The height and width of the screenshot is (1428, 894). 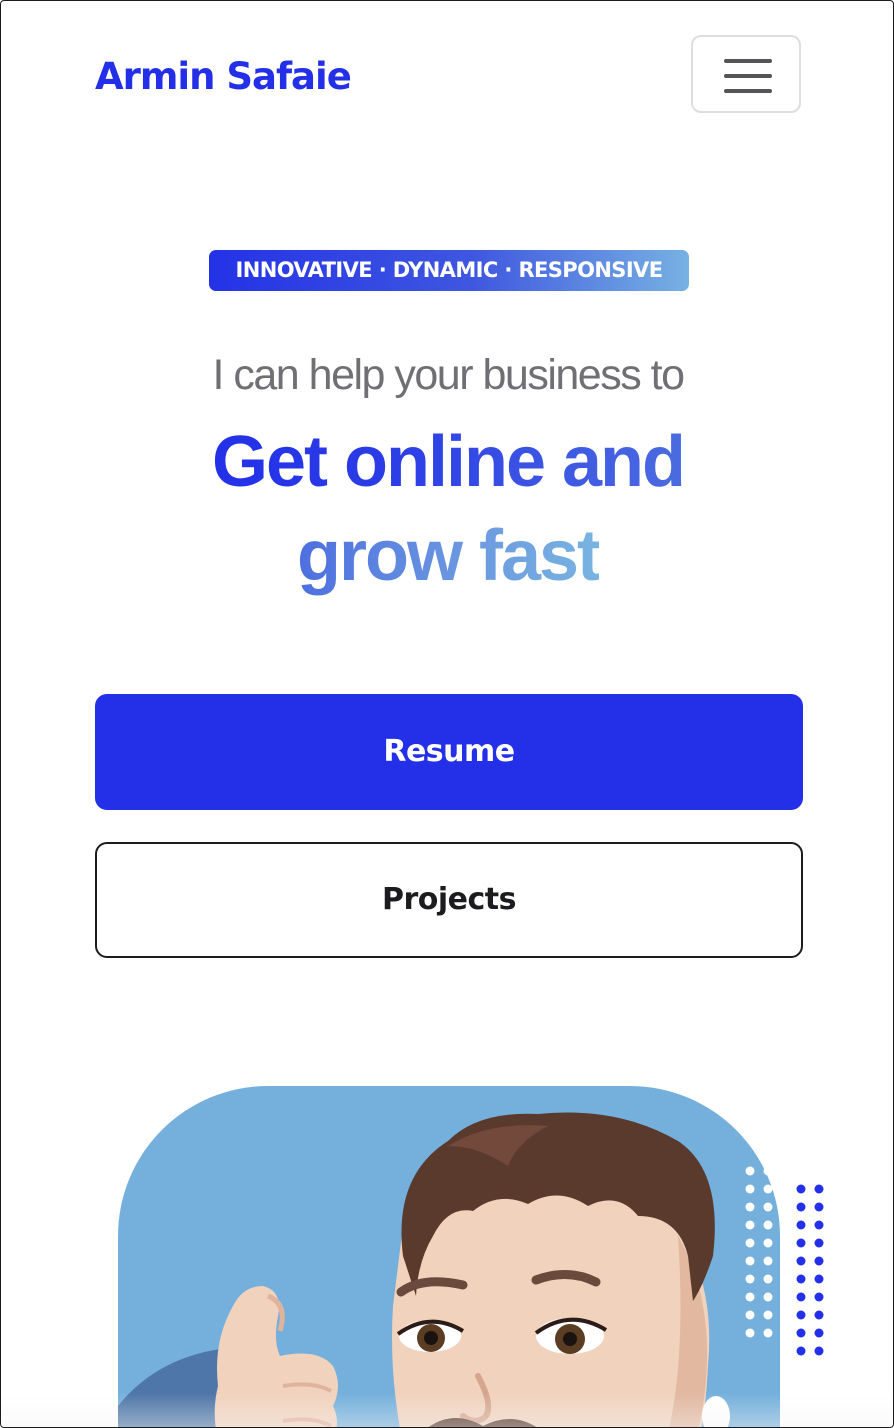 I want to click on hero-headline: Get online and grow fast, so click(x=447, y=509).